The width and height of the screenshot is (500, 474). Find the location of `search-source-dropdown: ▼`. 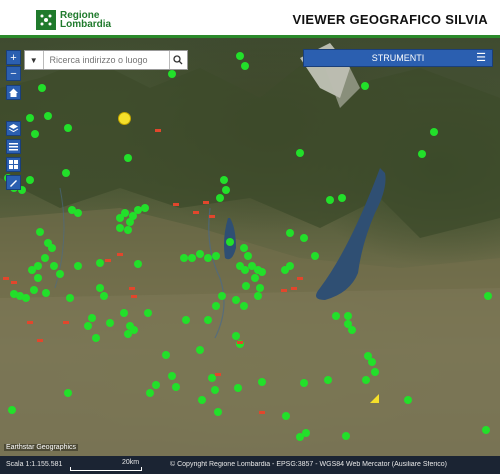

search-source-dropdown: ▼ is located at coordinates (34, 60).